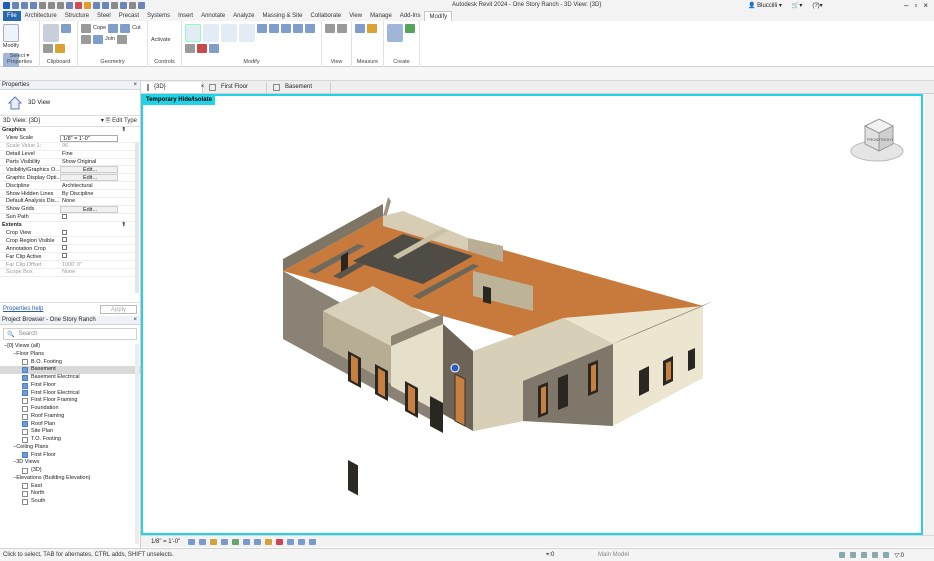  I want to click on match-type-icon, so click(60, 48).